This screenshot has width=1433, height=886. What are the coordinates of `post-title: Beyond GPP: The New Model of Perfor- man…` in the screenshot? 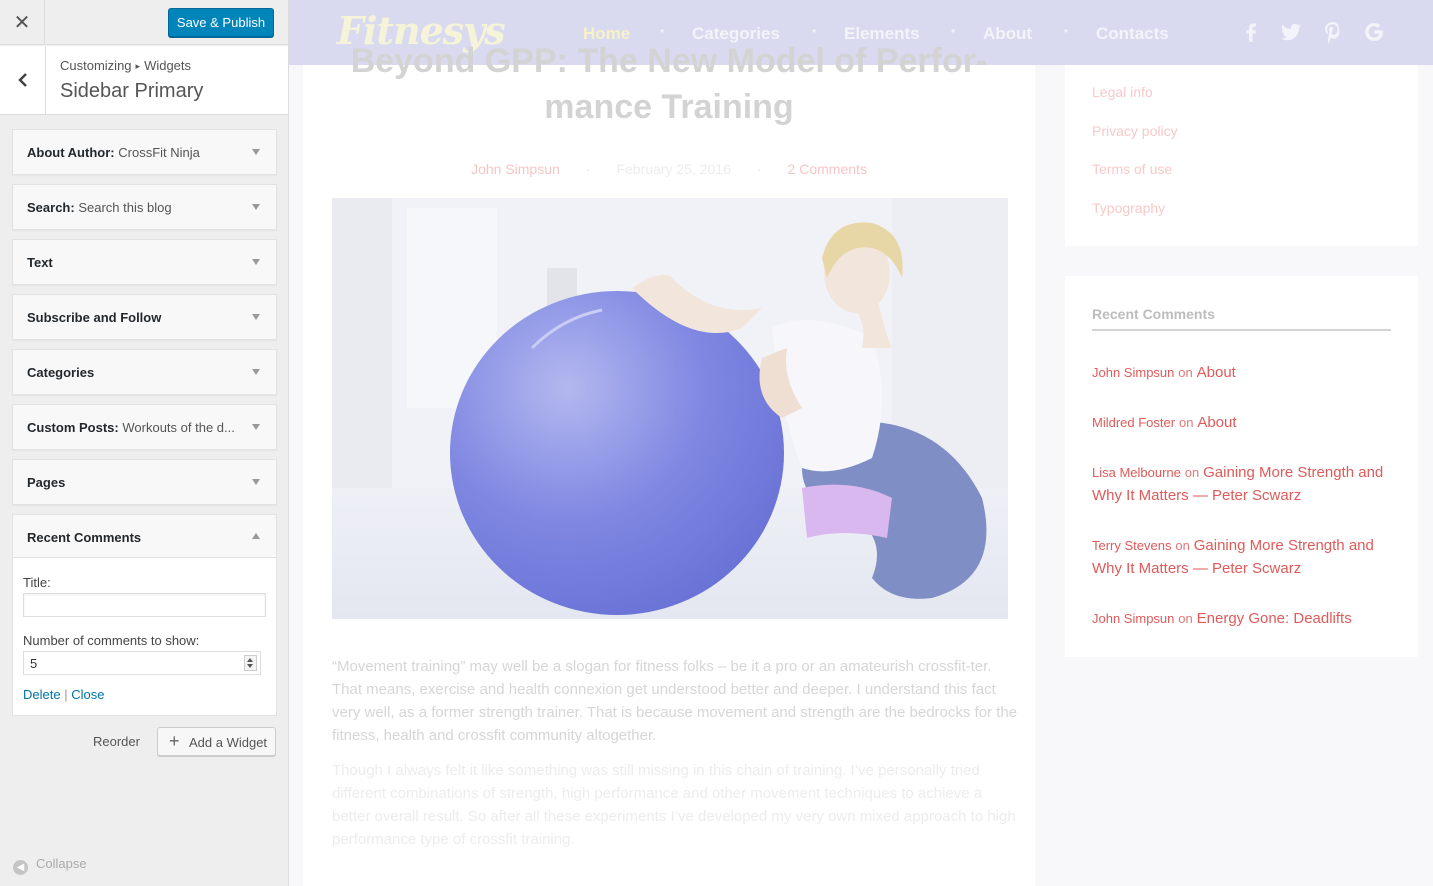 It's located at (669, 84).